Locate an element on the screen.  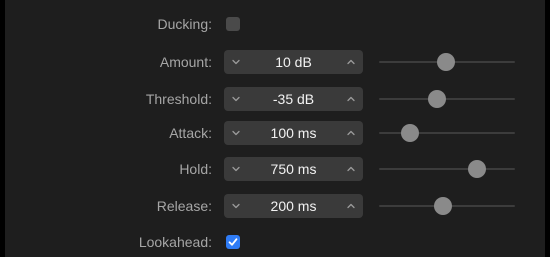
hold-decrement-button is located at coordinates (236, 169).